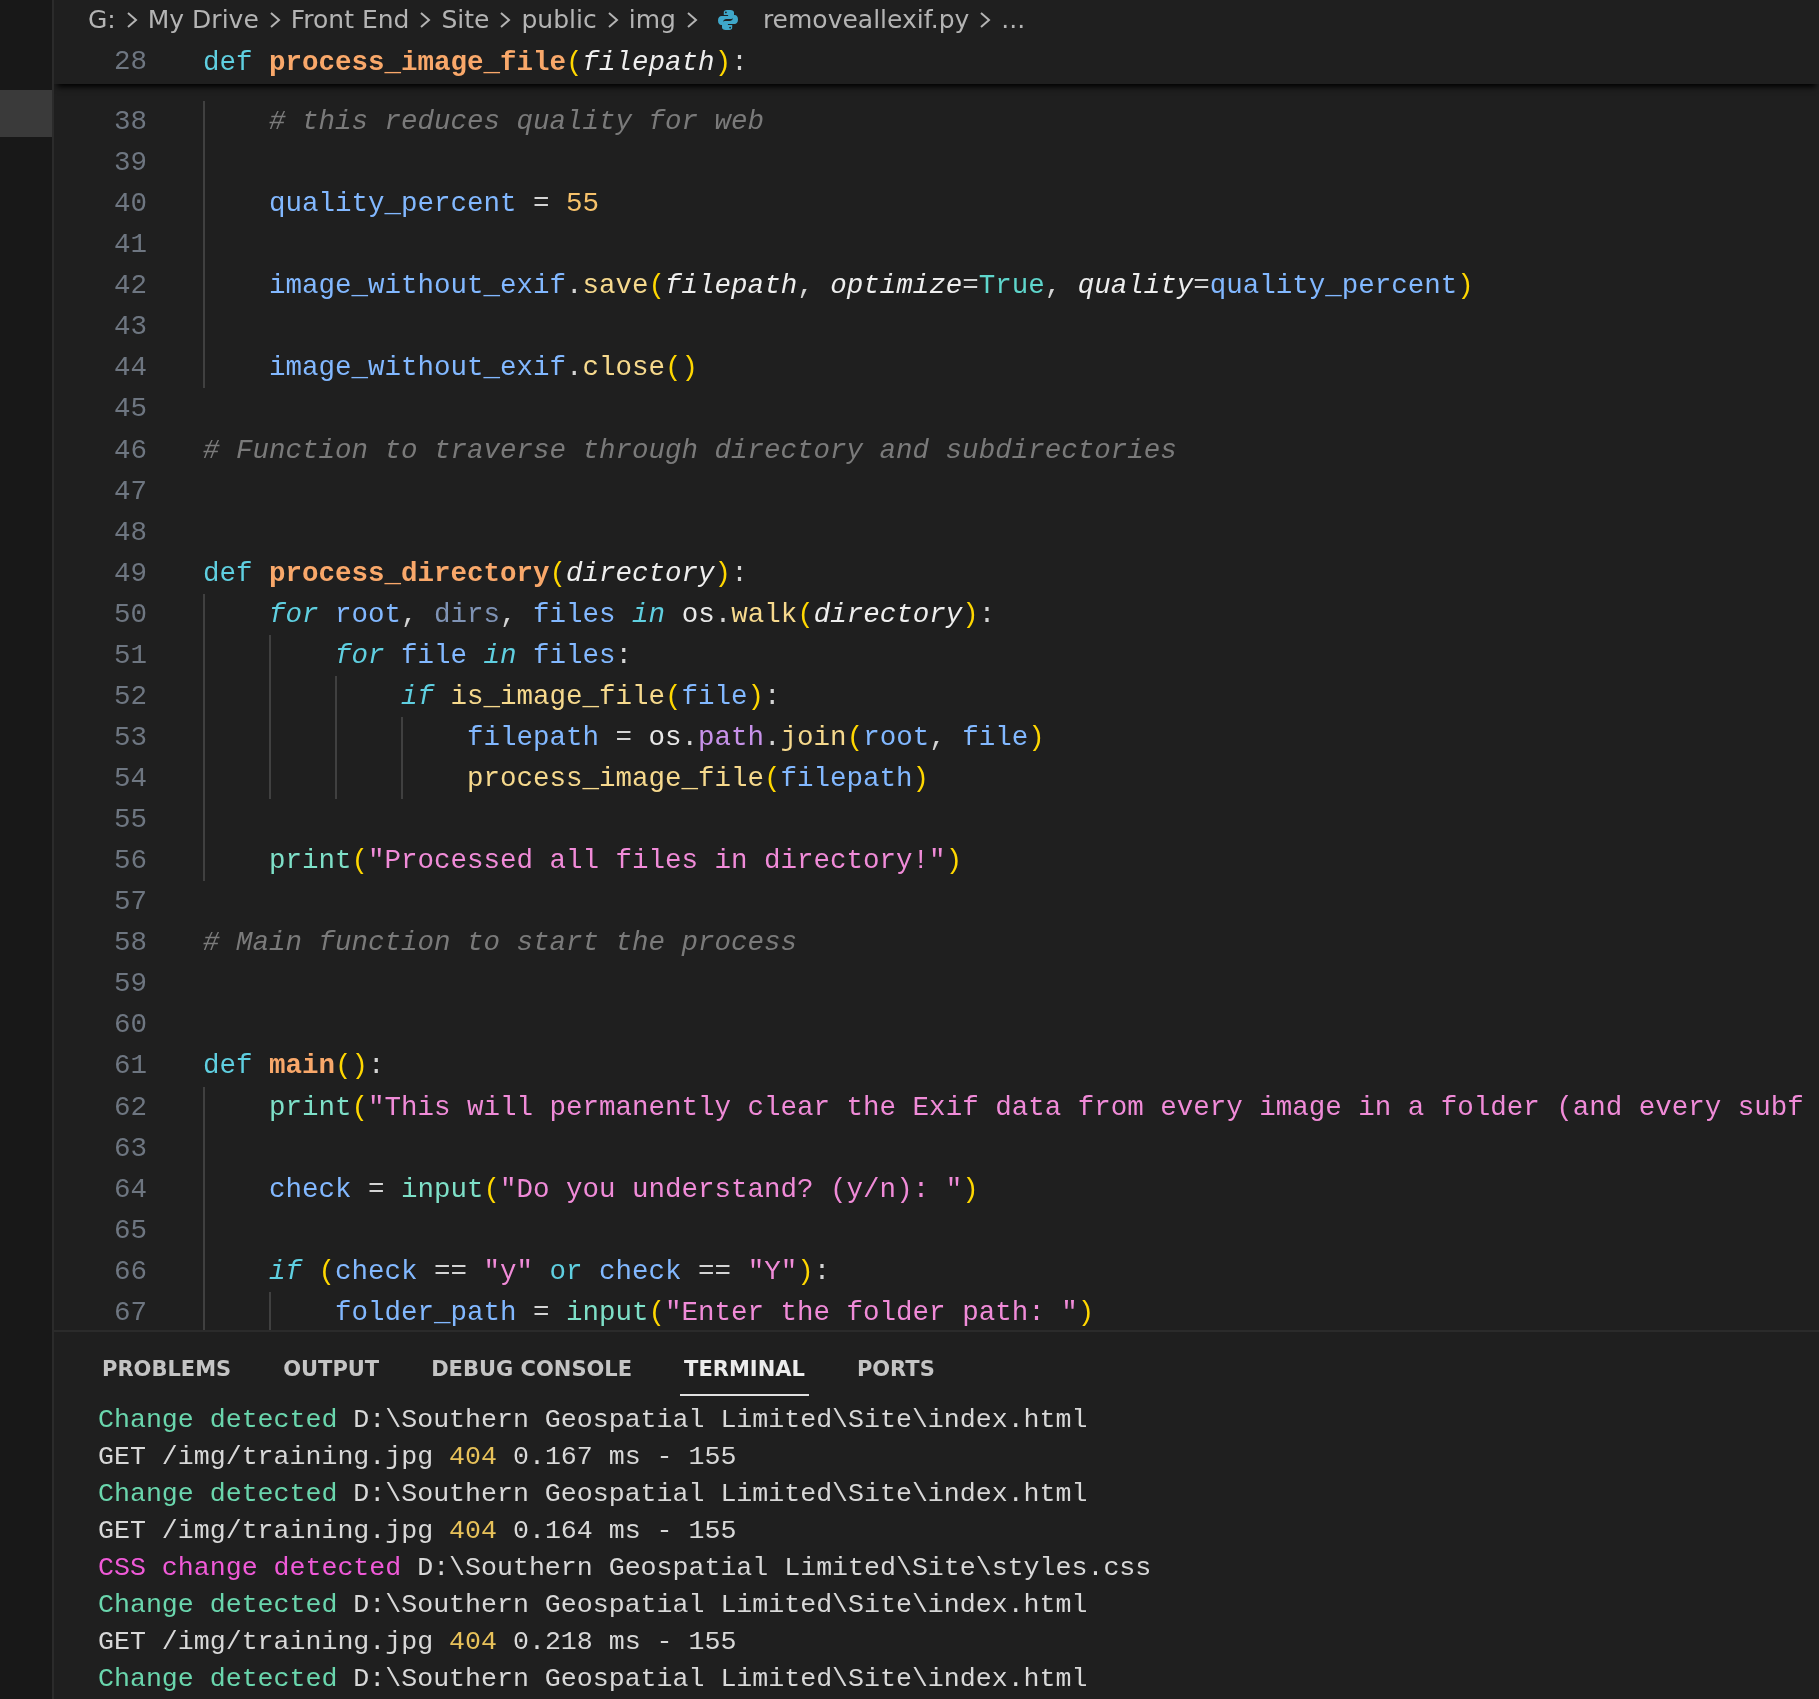 The height and width of the screenshot is (1699, 1819). I want to click on line-number: 65, so click(130, 1230).